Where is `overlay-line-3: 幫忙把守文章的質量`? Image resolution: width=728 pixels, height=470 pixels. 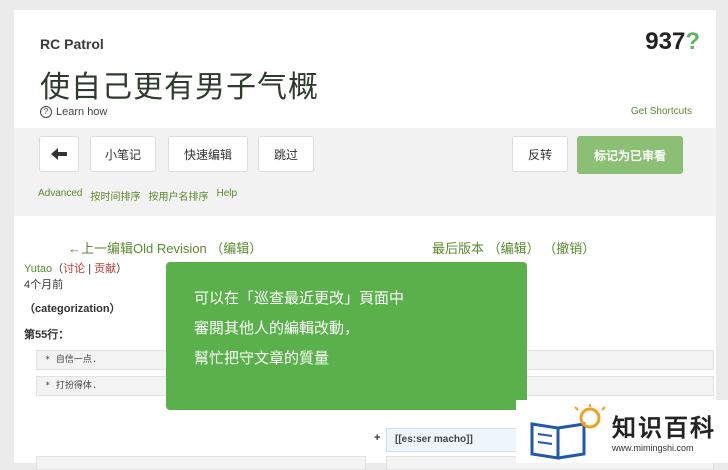
overlay-line-3: 幫忙把守文章的質量 is located at coordinates (262, 358).